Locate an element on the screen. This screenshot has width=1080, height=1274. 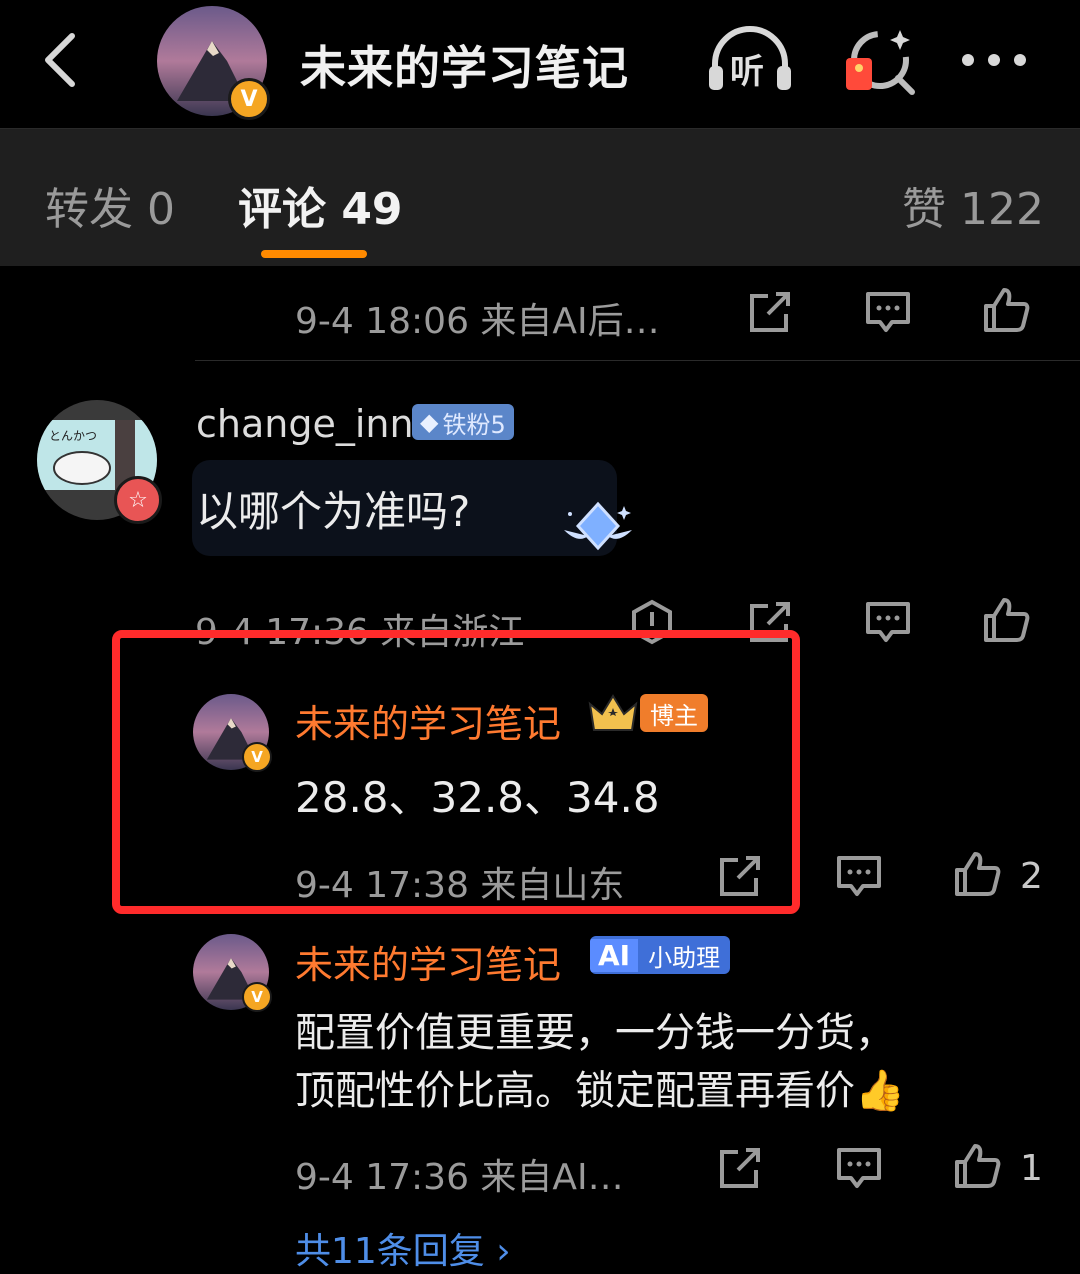
ai-assistant-badge: AI 小助理 is located at coordinates (660, 955).